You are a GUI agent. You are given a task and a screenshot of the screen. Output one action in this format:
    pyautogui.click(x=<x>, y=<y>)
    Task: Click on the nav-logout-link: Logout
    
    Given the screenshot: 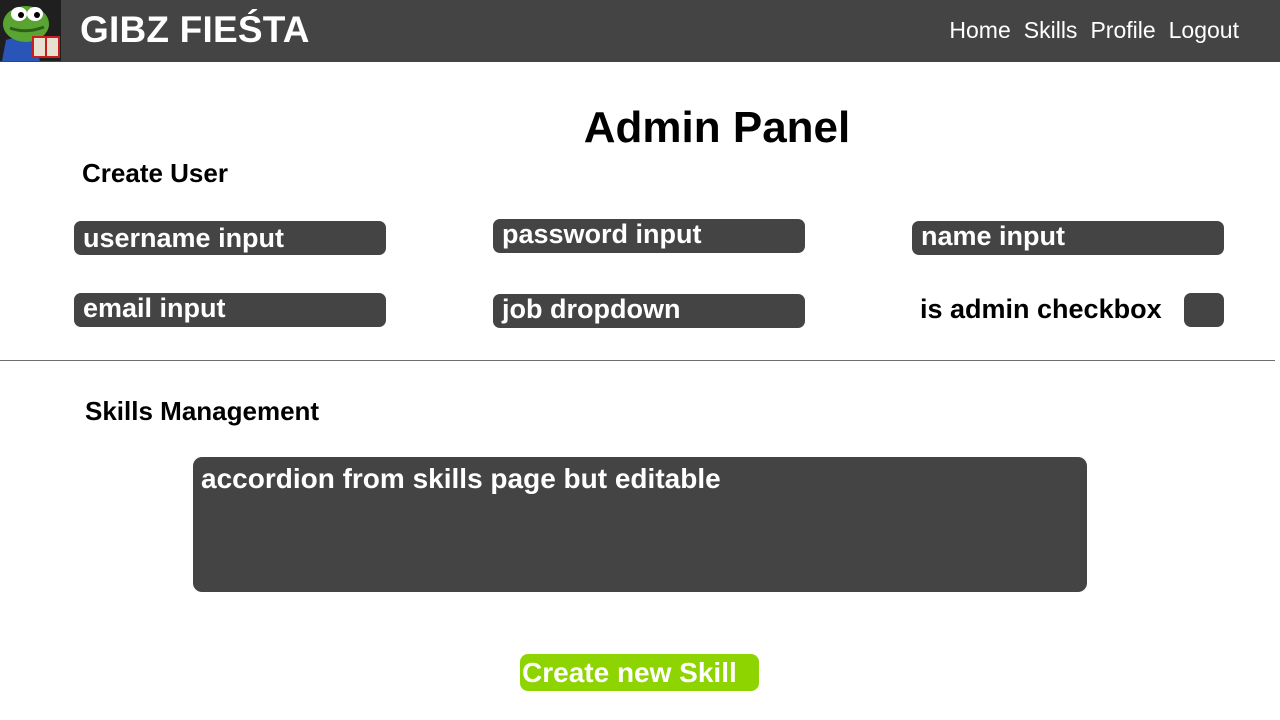 What is the action you would take?
    pyautogui.click(x=1204, y=30)
    